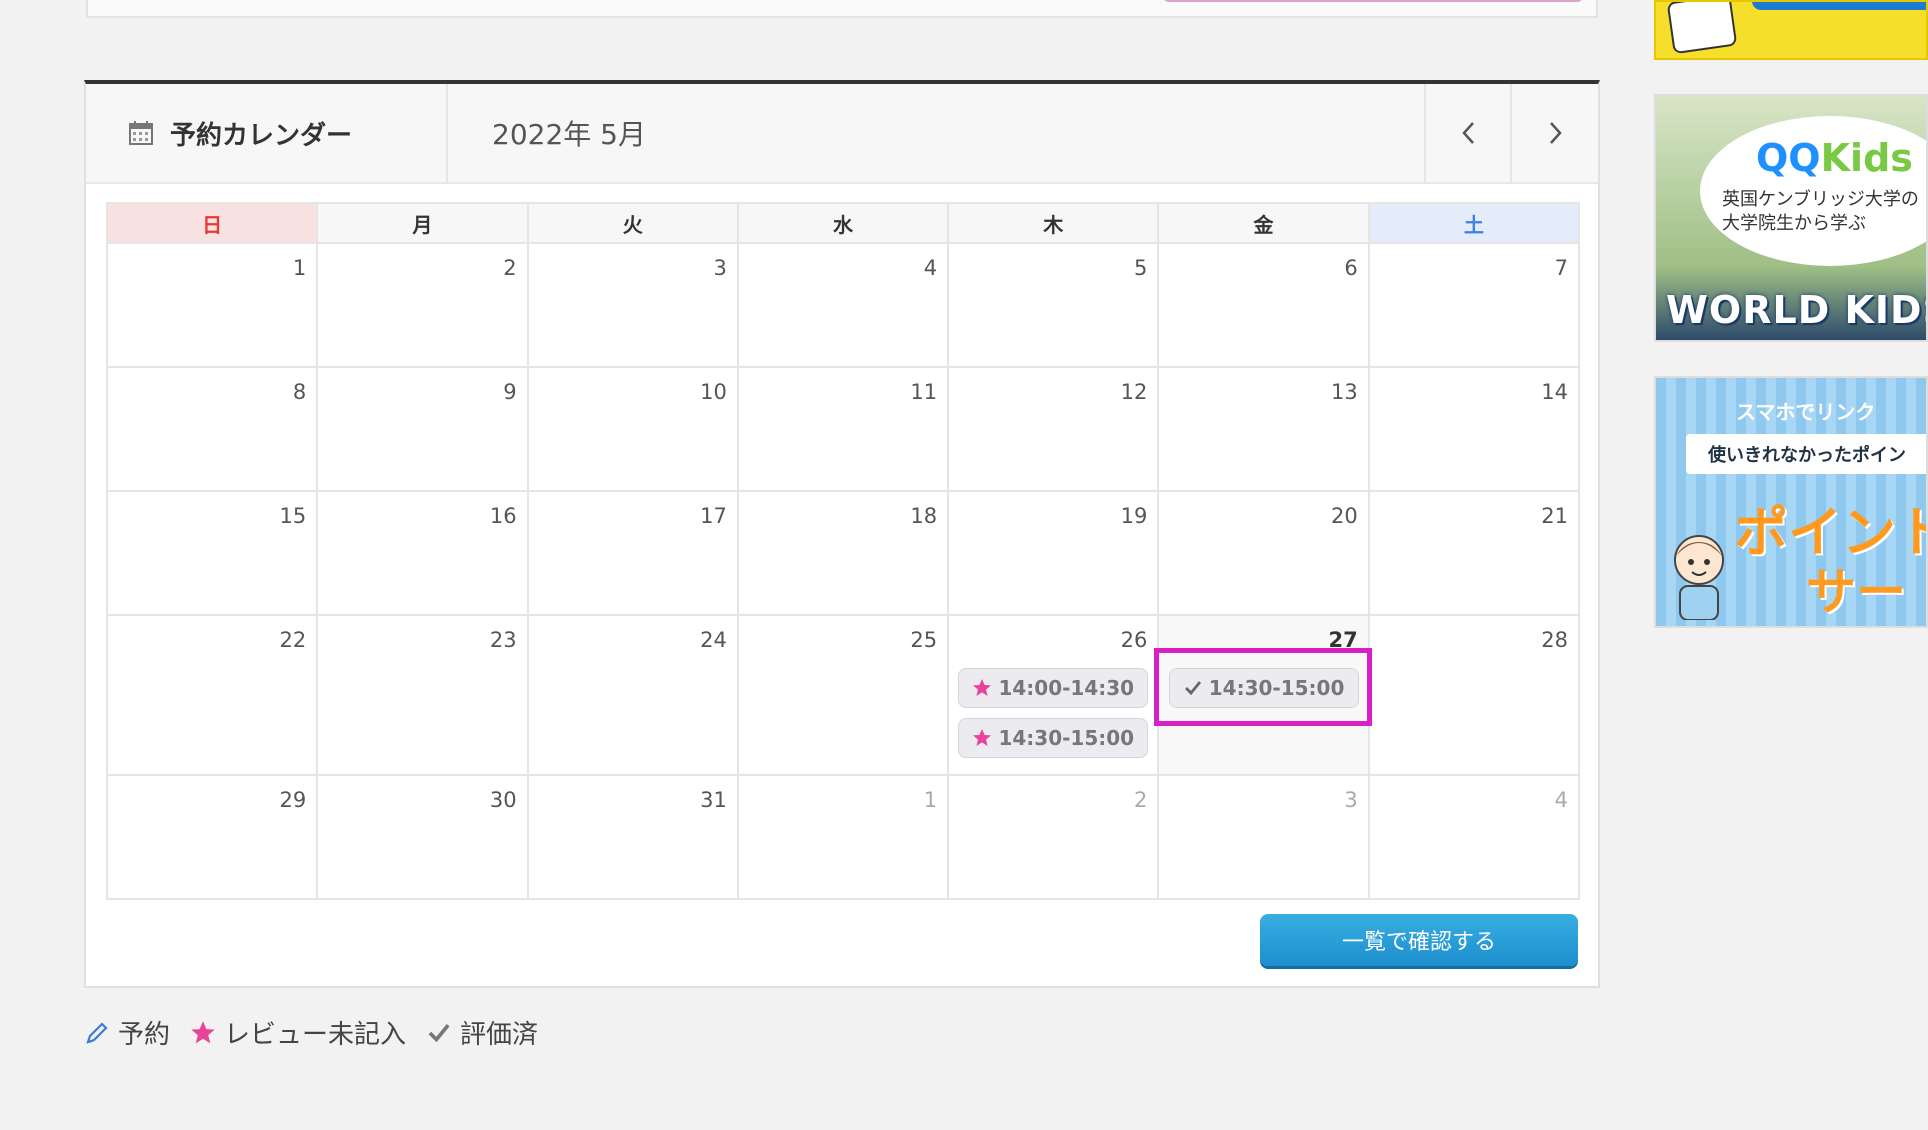  What do you see at coordinates (632, 553) in the screenshot?
I see `day-cell: 17` at bounding box center [632, 553].